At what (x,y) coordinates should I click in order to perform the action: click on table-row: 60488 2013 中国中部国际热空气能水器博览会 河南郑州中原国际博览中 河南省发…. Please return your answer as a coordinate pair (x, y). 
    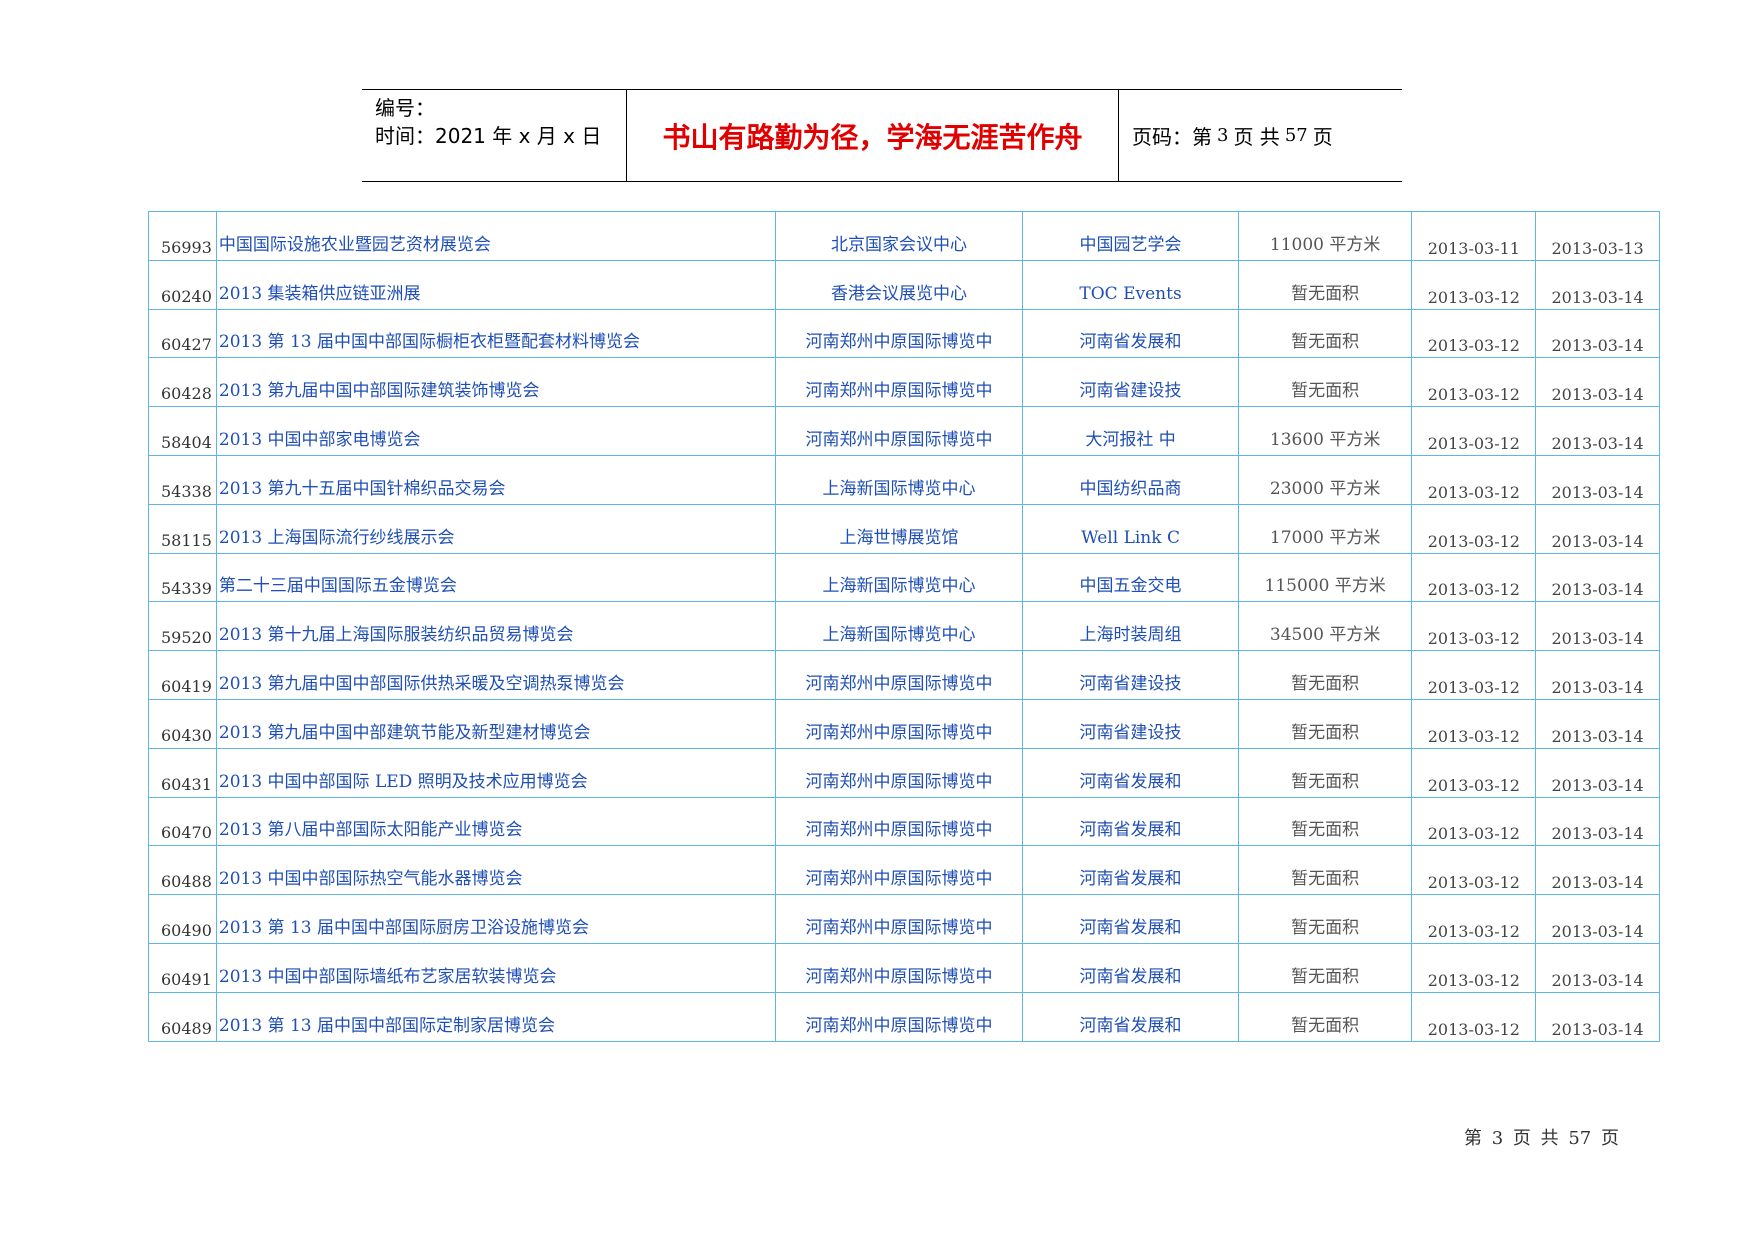
    Looking at the image, I should click on (904, 871).